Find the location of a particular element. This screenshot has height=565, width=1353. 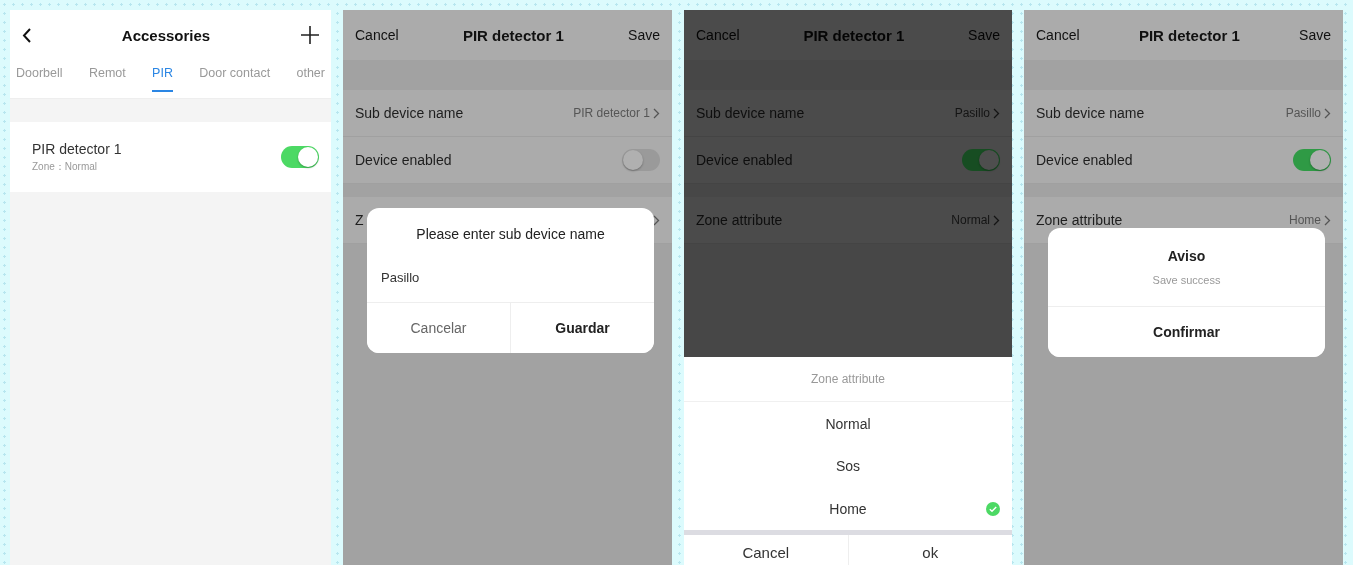

back-icon is located at coordinates (26, 35).